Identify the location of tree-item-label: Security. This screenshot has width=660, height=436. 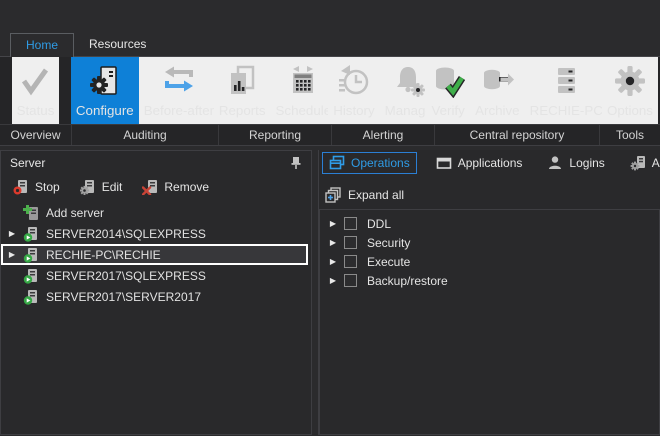
(389, 242).